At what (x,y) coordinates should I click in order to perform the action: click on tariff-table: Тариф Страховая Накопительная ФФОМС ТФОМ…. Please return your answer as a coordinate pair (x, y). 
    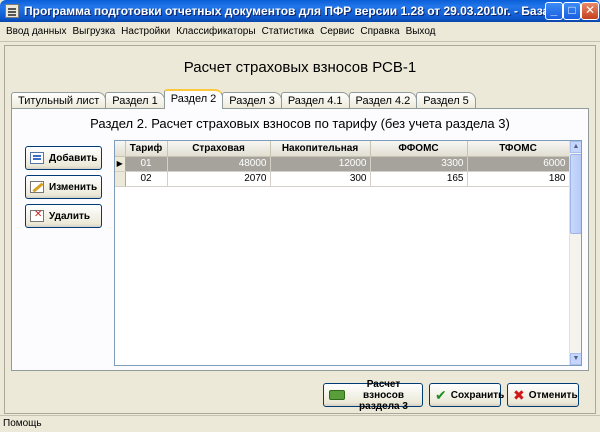
    Looking at the image, I should click on (342, 164).